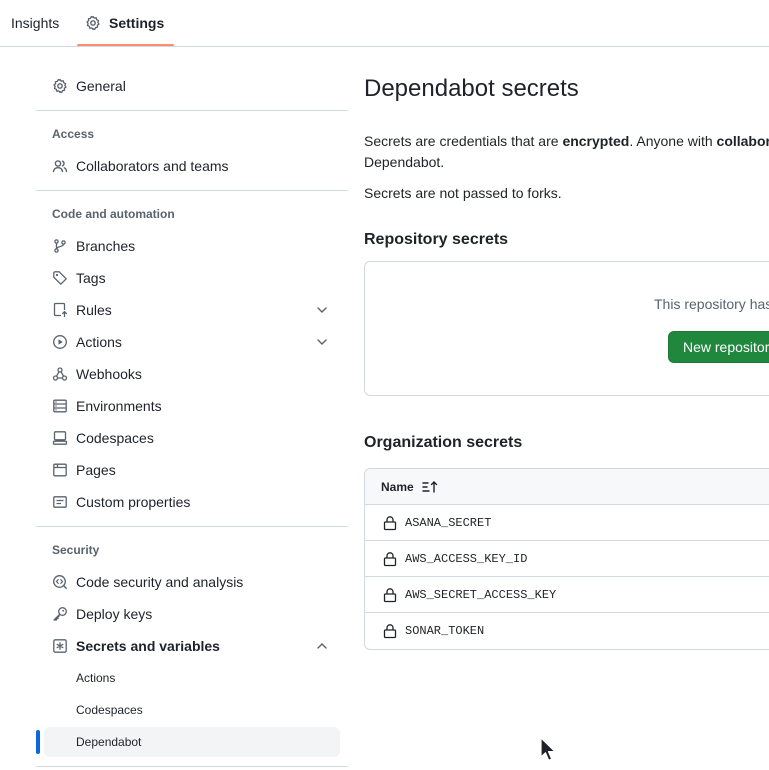 The width and height of the screenshot is (769, 770). What do you see at coordinates (60, 166) in the screenshot?
I see `people-icon` at bounding box center [60, 166].